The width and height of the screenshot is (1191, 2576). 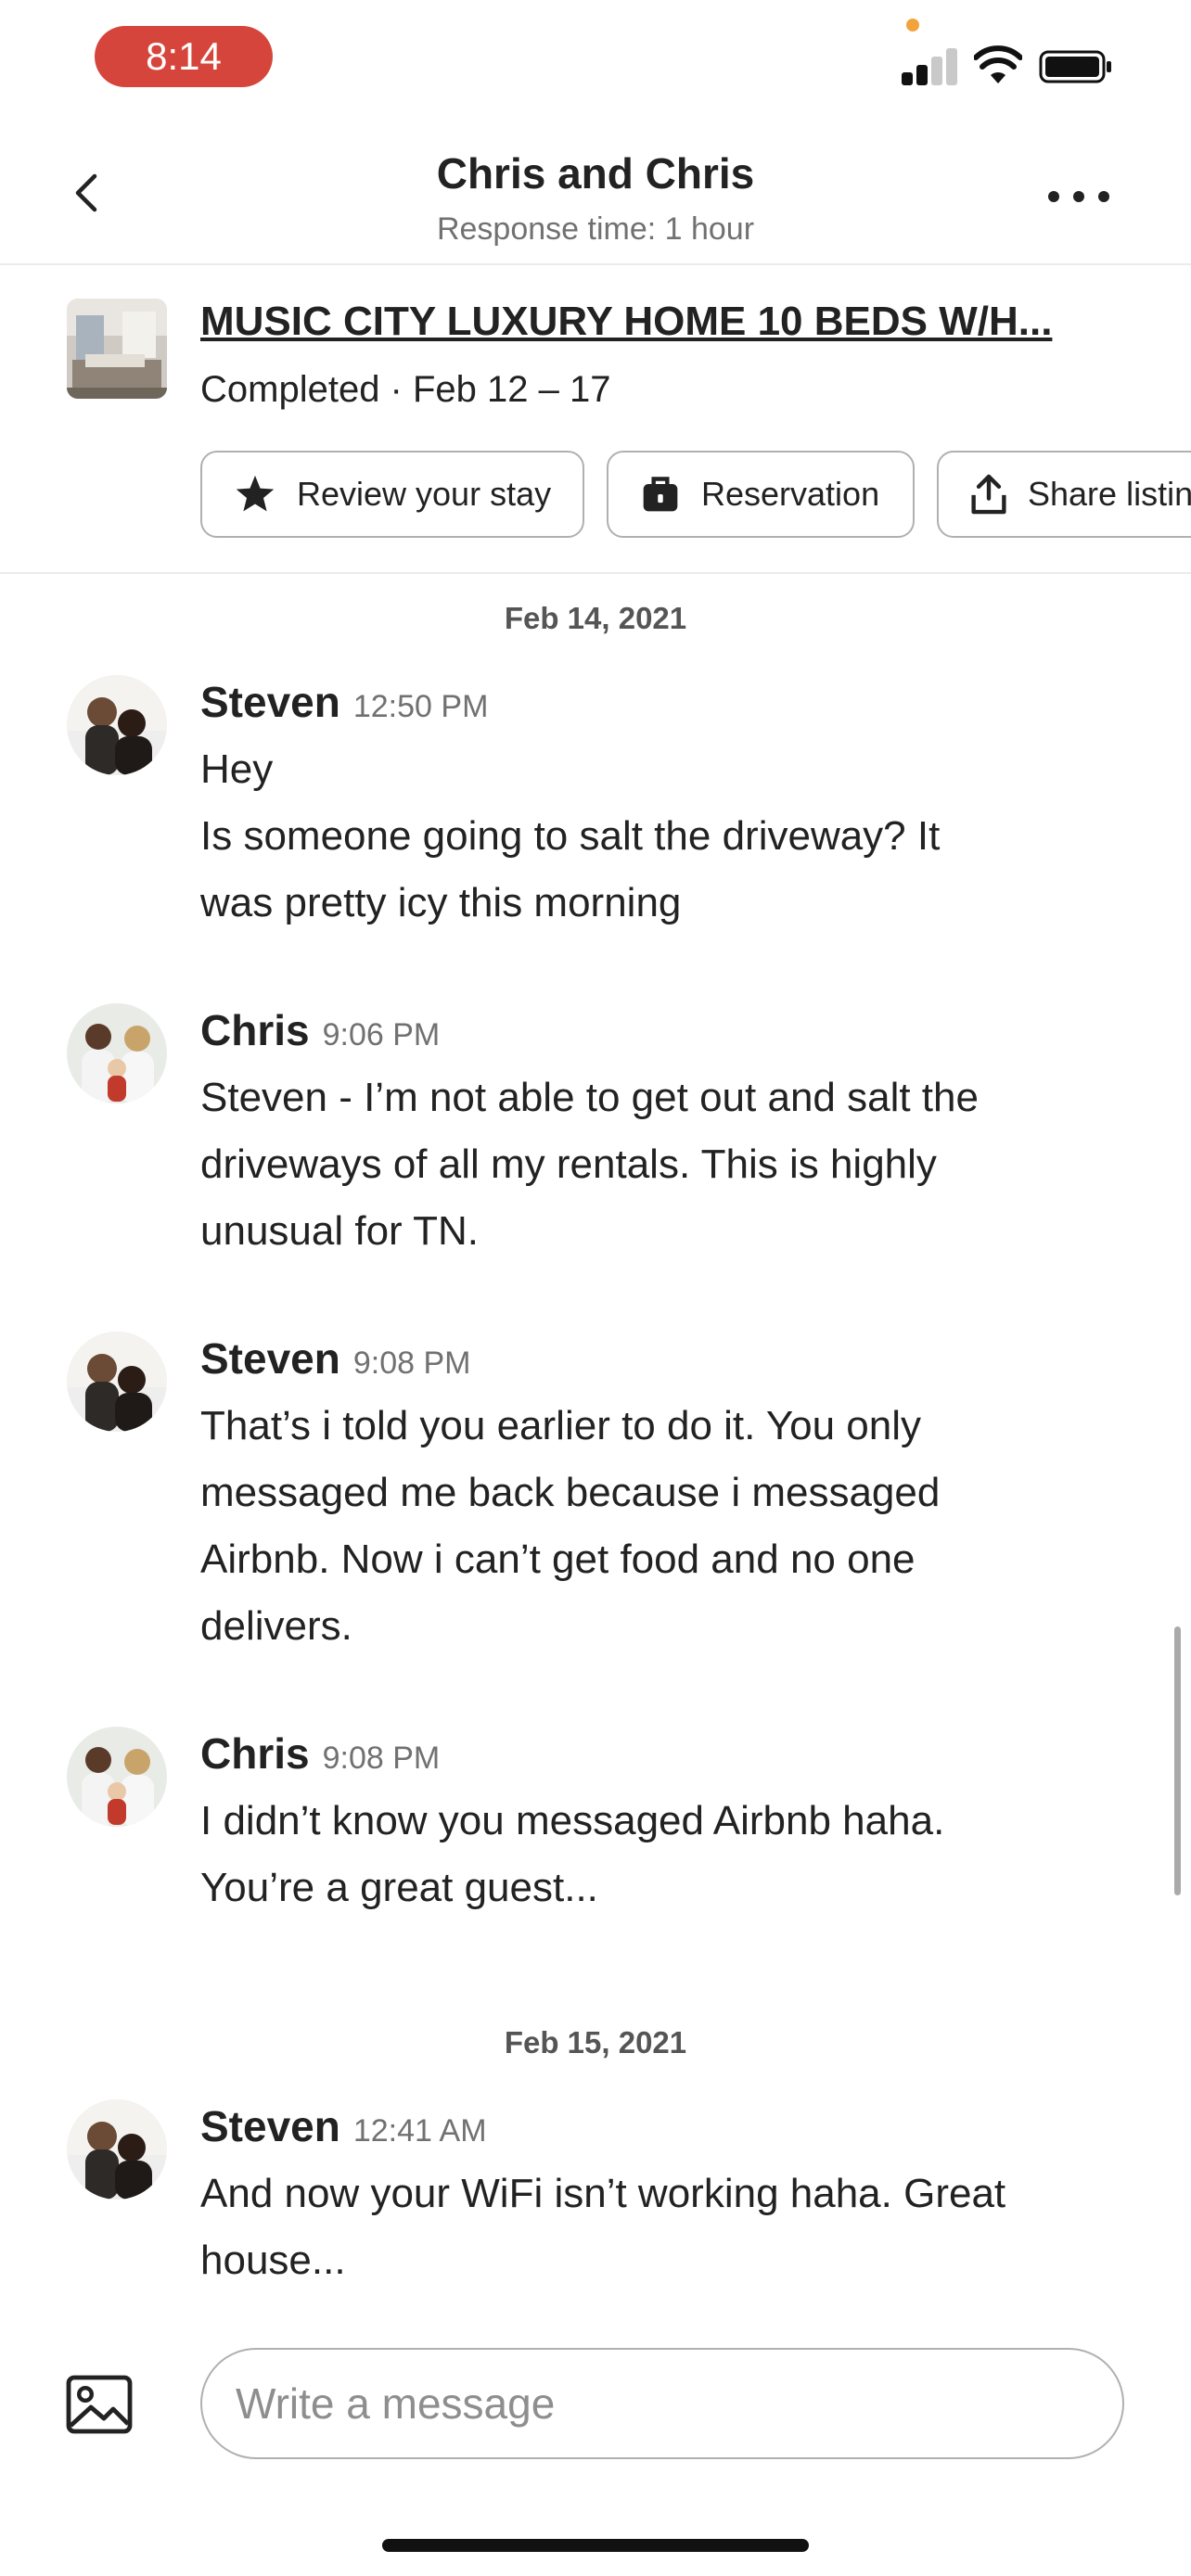 What do you see at coordinates (595, 2043) in the screenshot?
I see `date-separator: Feb 15, 2021` at bounding box center [595, 2043].